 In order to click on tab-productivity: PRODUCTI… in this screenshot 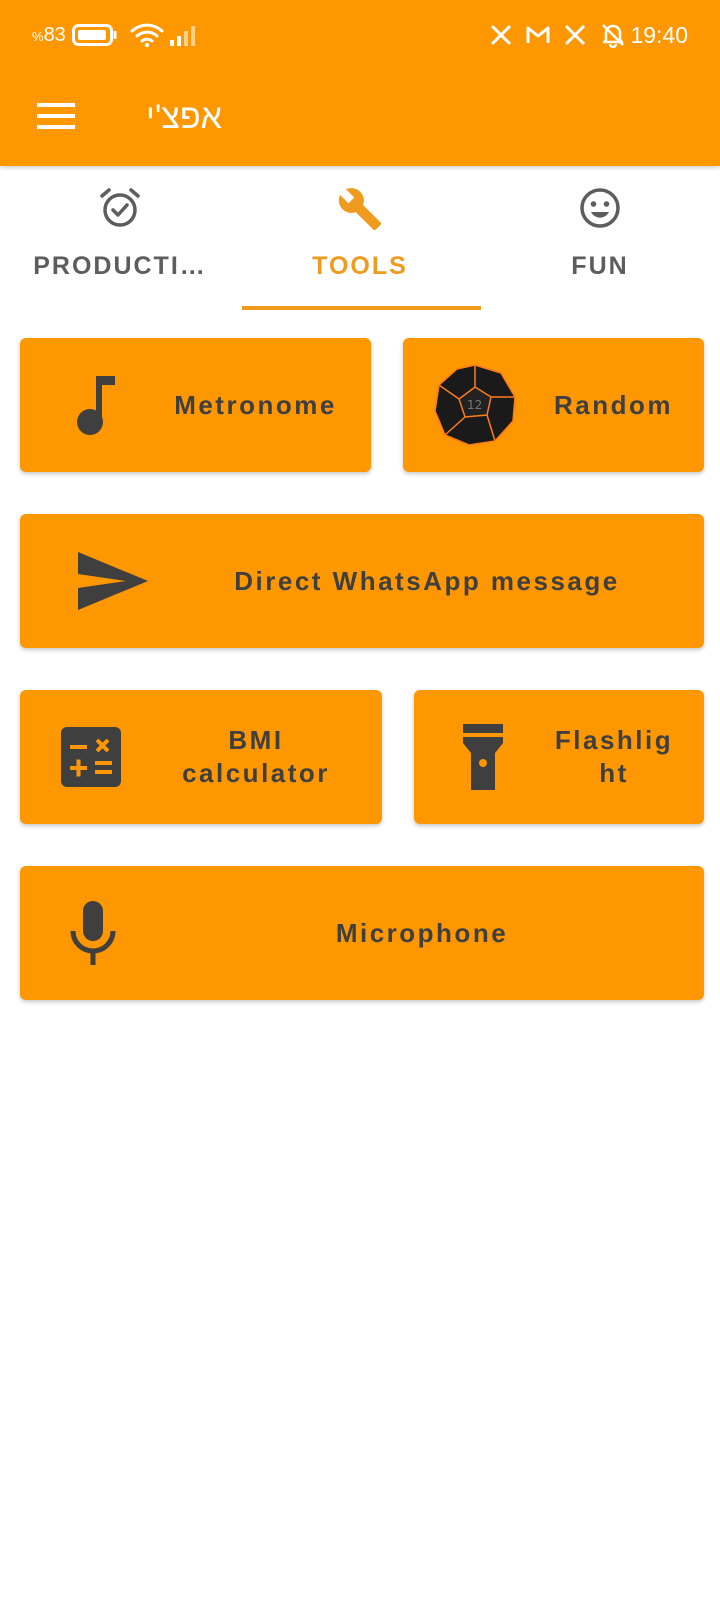, I will do `click(120, 238)`.